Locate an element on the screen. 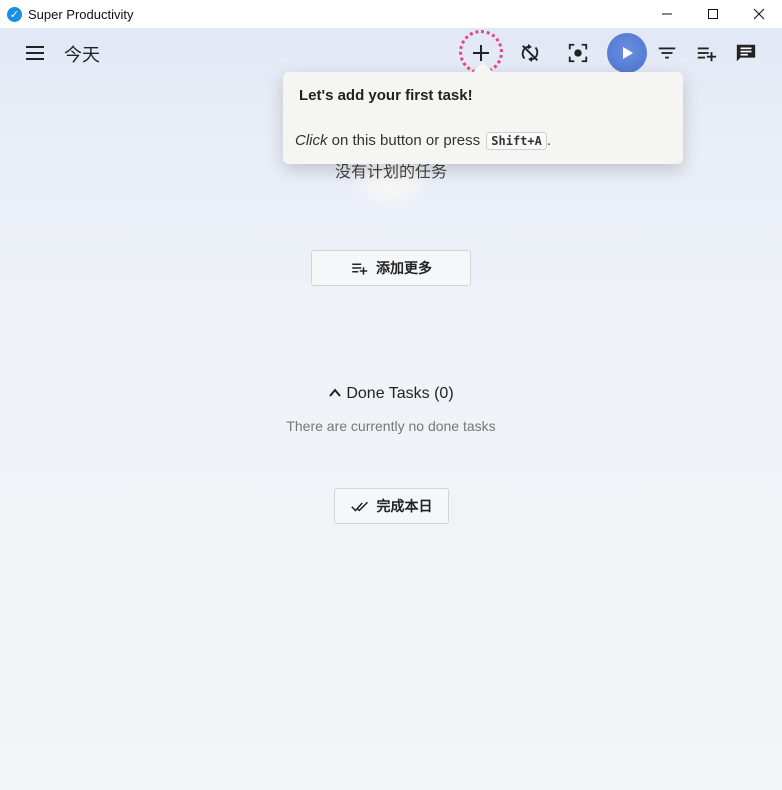 The width and height of the screenshot is (782, 790). focus-icon is located at coordinates (578, 53).